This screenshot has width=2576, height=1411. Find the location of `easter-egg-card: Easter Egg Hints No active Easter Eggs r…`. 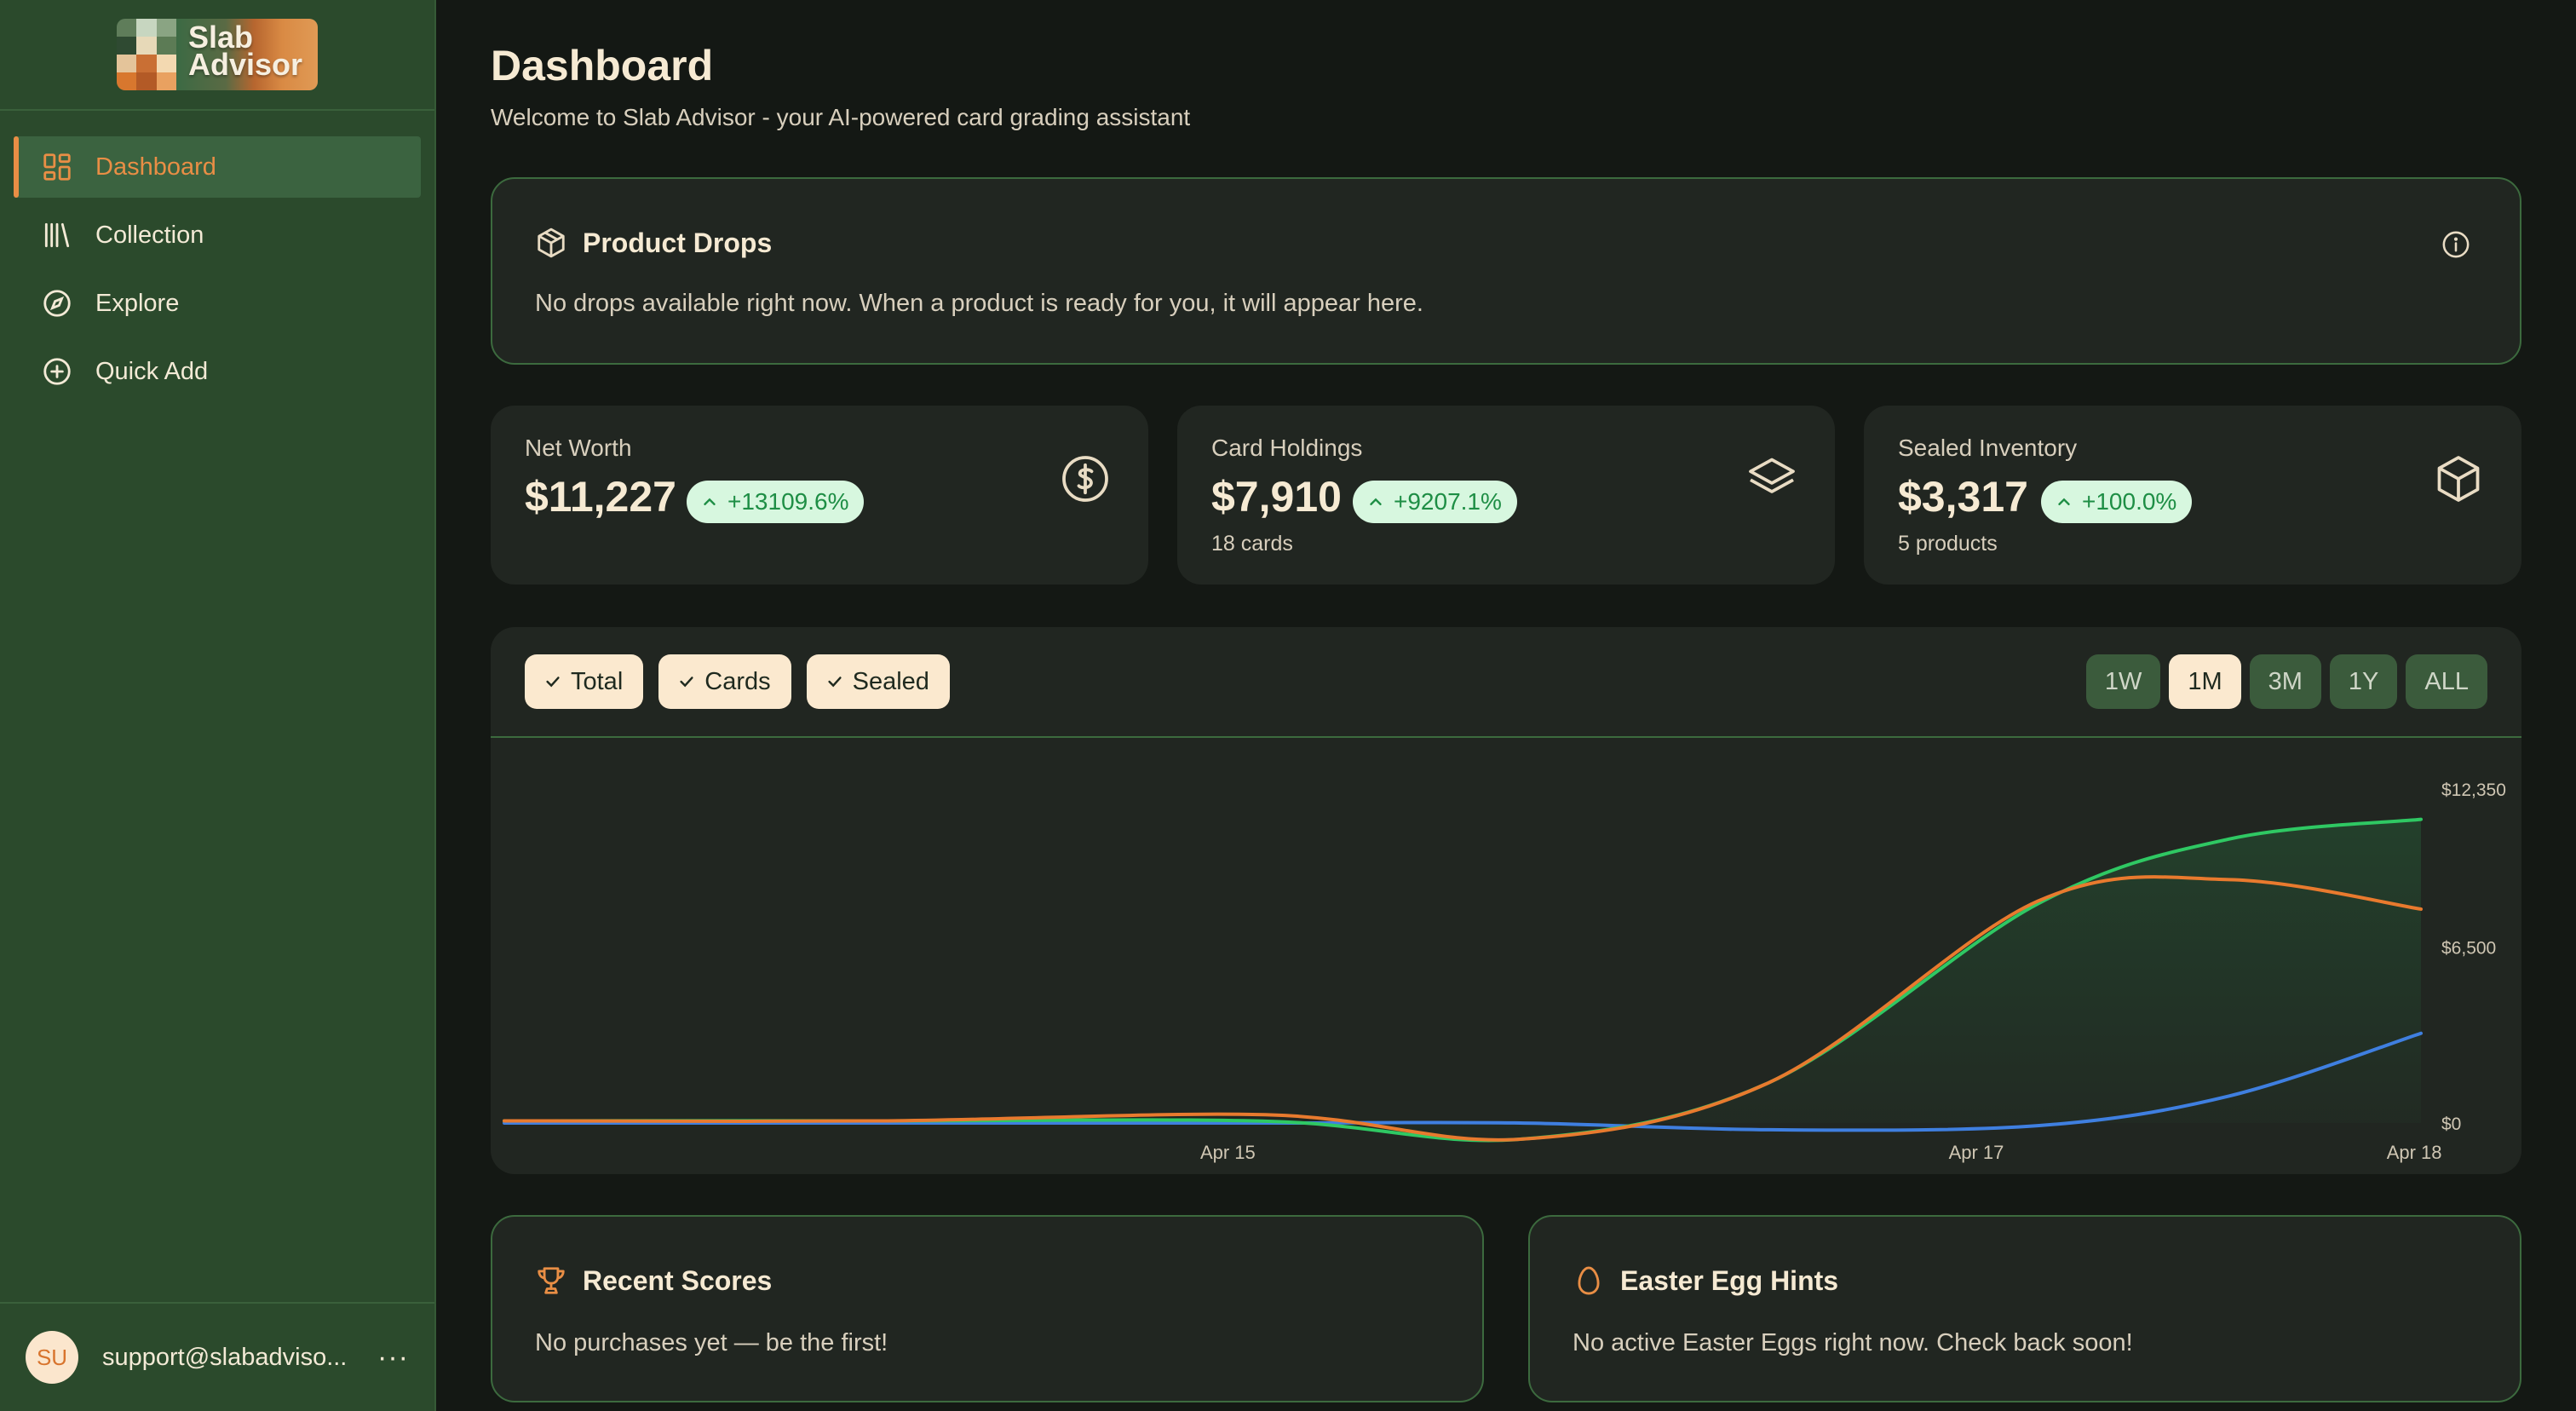

easter-egg-card: Easter Egg Hints No active Easter Eggs r… is located at coordinates (2025, 1308).